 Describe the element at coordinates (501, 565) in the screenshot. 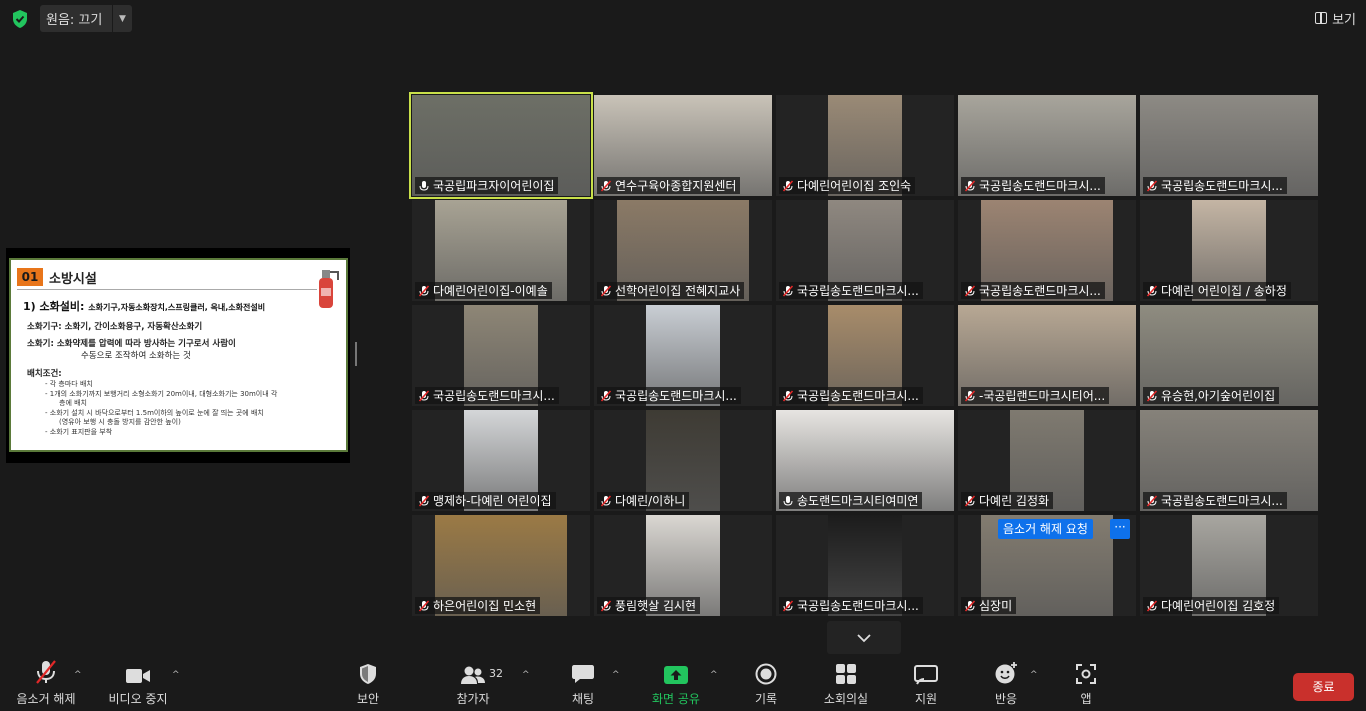

I see `participant-tile: 하은어린이집 민소현` at that location.